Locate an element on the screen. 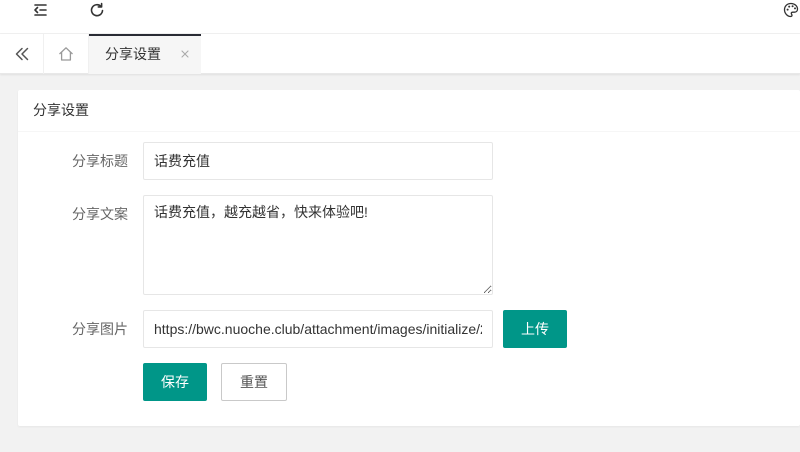 This screenshot has width=800, height=452. refresh-button is located at coordinates (97, 10).